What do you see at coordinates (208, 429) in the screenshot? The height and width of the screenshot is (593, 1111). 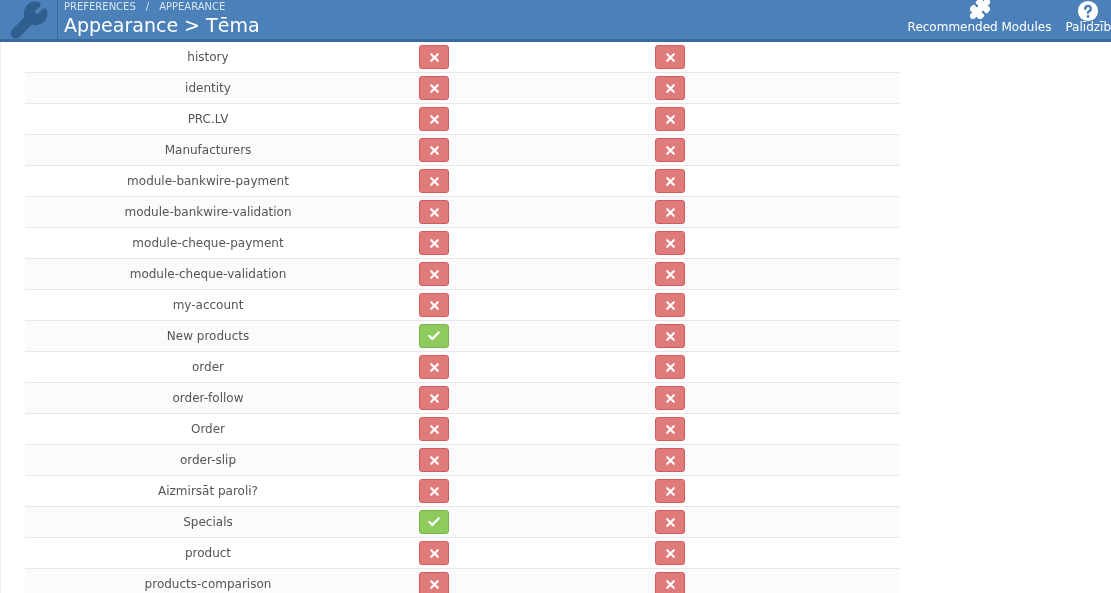 I see `table-cell-text: Order` at bounding box center [208, 429].